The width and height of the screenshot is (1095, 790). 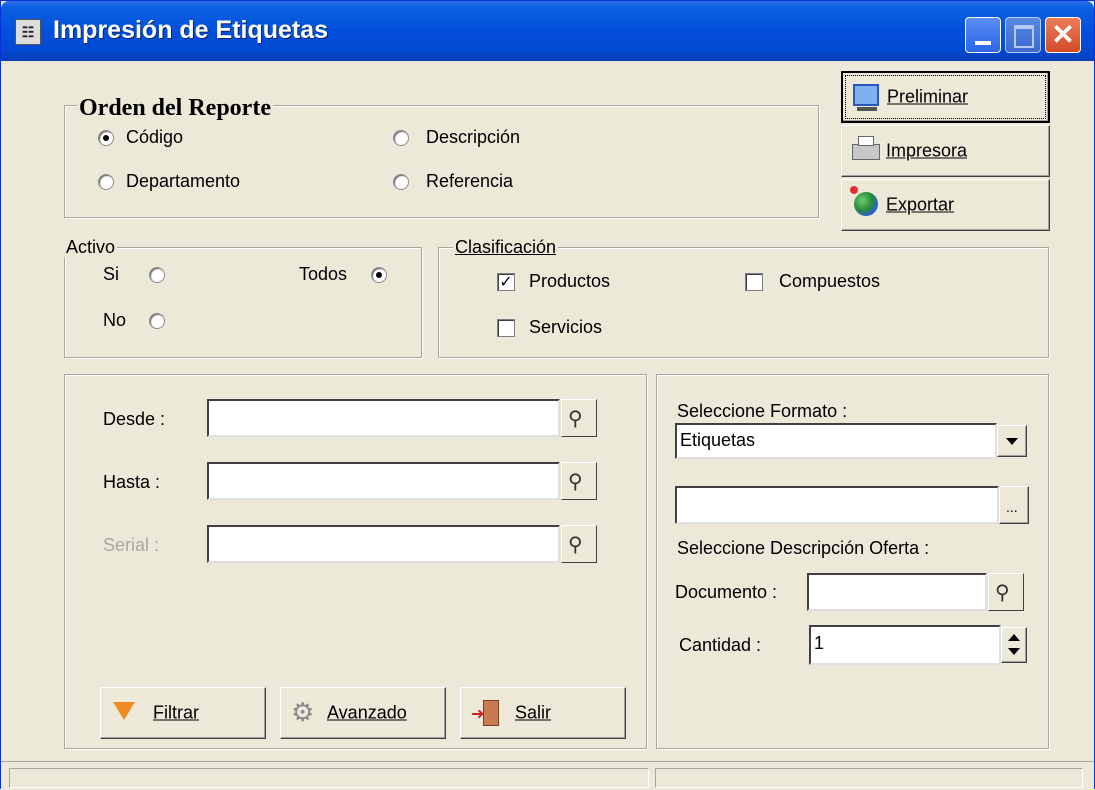 I want to click on status-panel-right, so click(x=869, y=778).